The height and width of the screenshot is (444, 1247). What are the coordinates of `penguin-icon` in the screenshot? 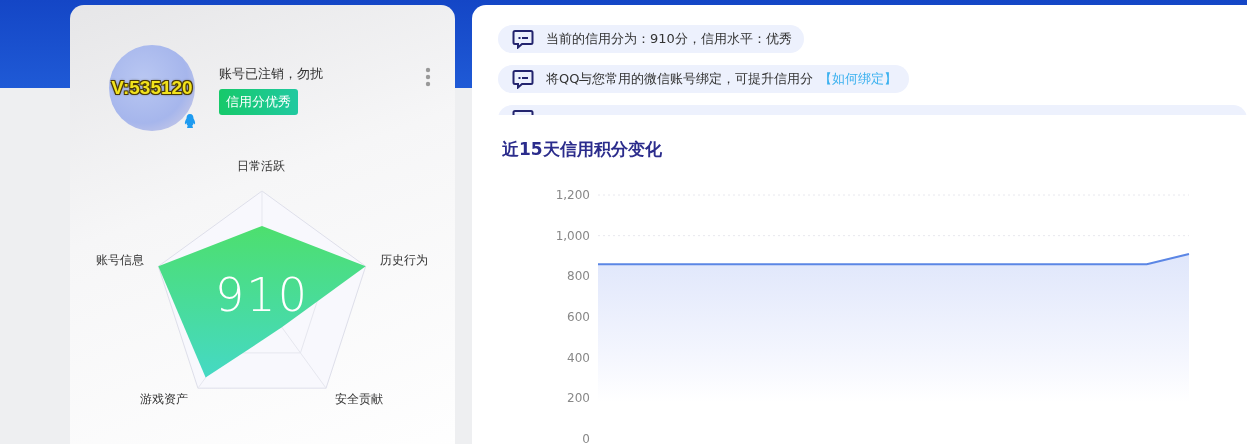 It's located at (190, 121).